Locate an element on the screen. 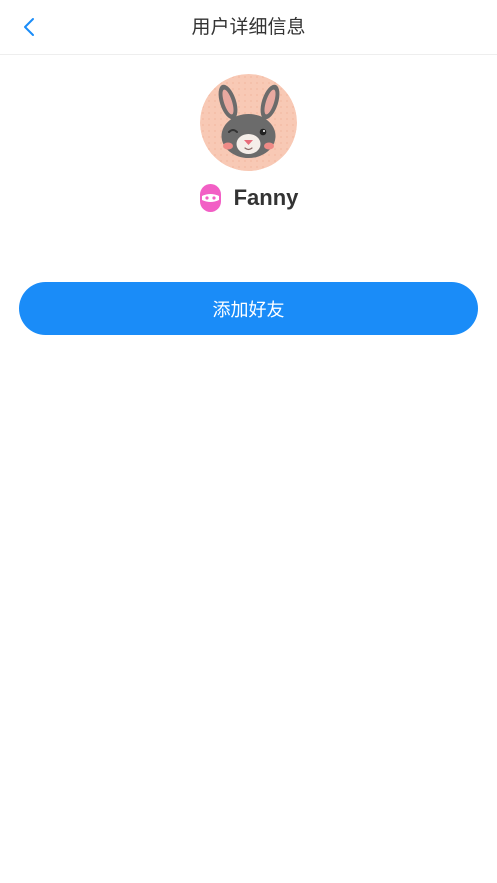  name-row: Fanny is located at coordinates (248, 198).